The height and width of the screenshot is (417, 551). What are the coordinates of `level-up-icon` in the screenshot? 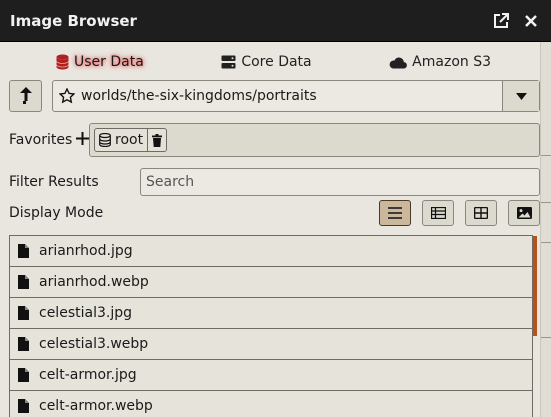 It's located at (25, 95).